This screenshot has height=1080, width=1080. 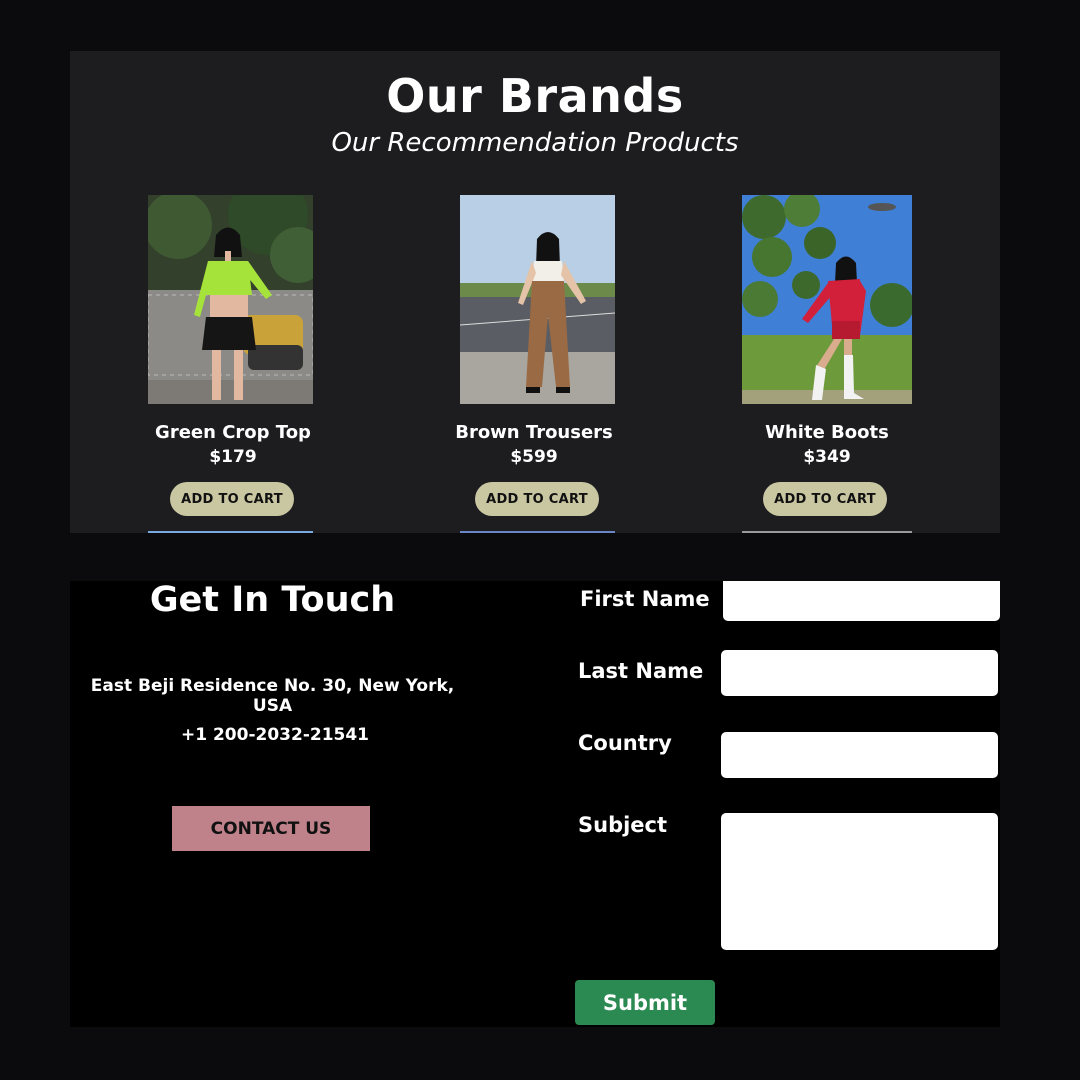 I want to click on product-photo-white-boots, so click(x=827, y=299).